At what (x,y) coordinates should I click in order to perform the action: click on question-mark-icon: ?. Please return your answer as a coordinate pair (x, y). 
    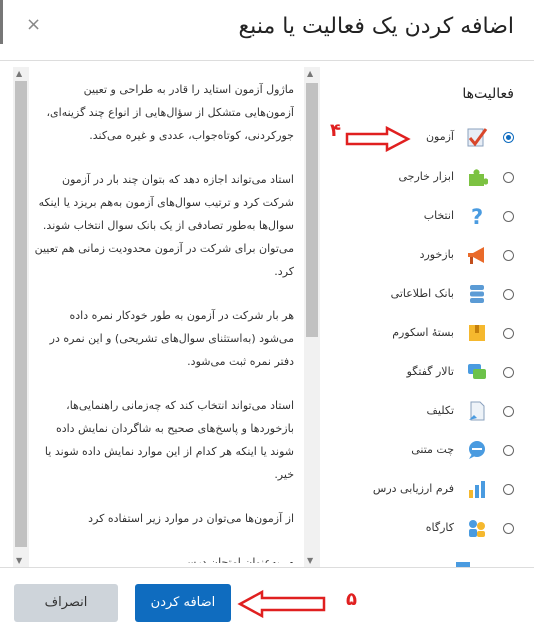
    Looking at the image, I should click on (477, 216).